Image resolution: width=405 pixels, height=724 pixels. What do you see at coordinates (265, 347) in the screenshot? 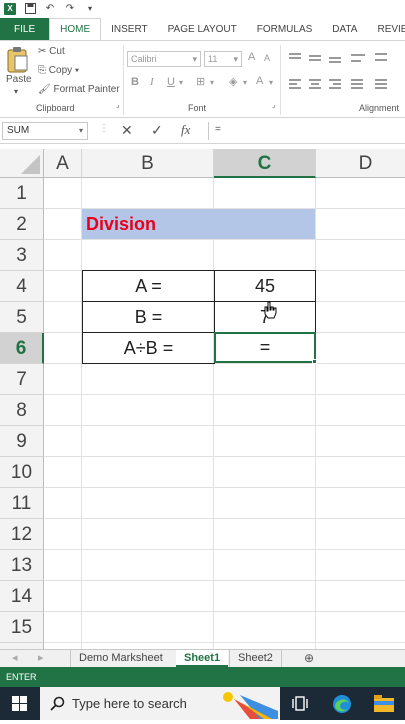
I see `cell-c6-active: =` at bounding box center [265, 347].